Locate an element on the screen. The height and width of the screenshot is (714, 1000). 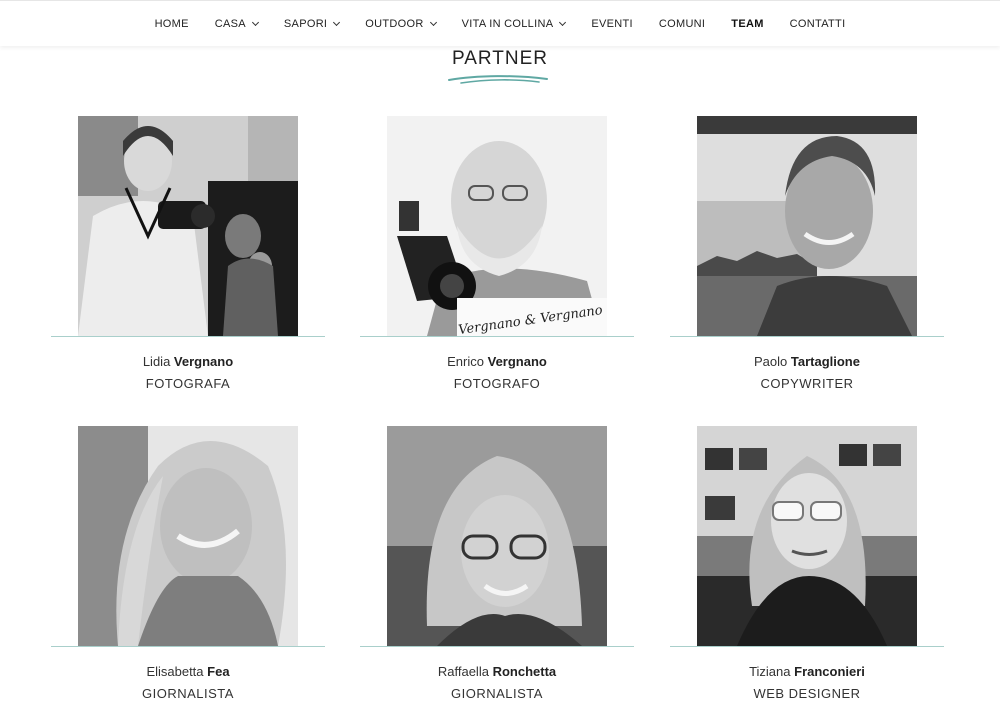
nav-item-contatti: CONTATTI is located at coordinates (818, 24).